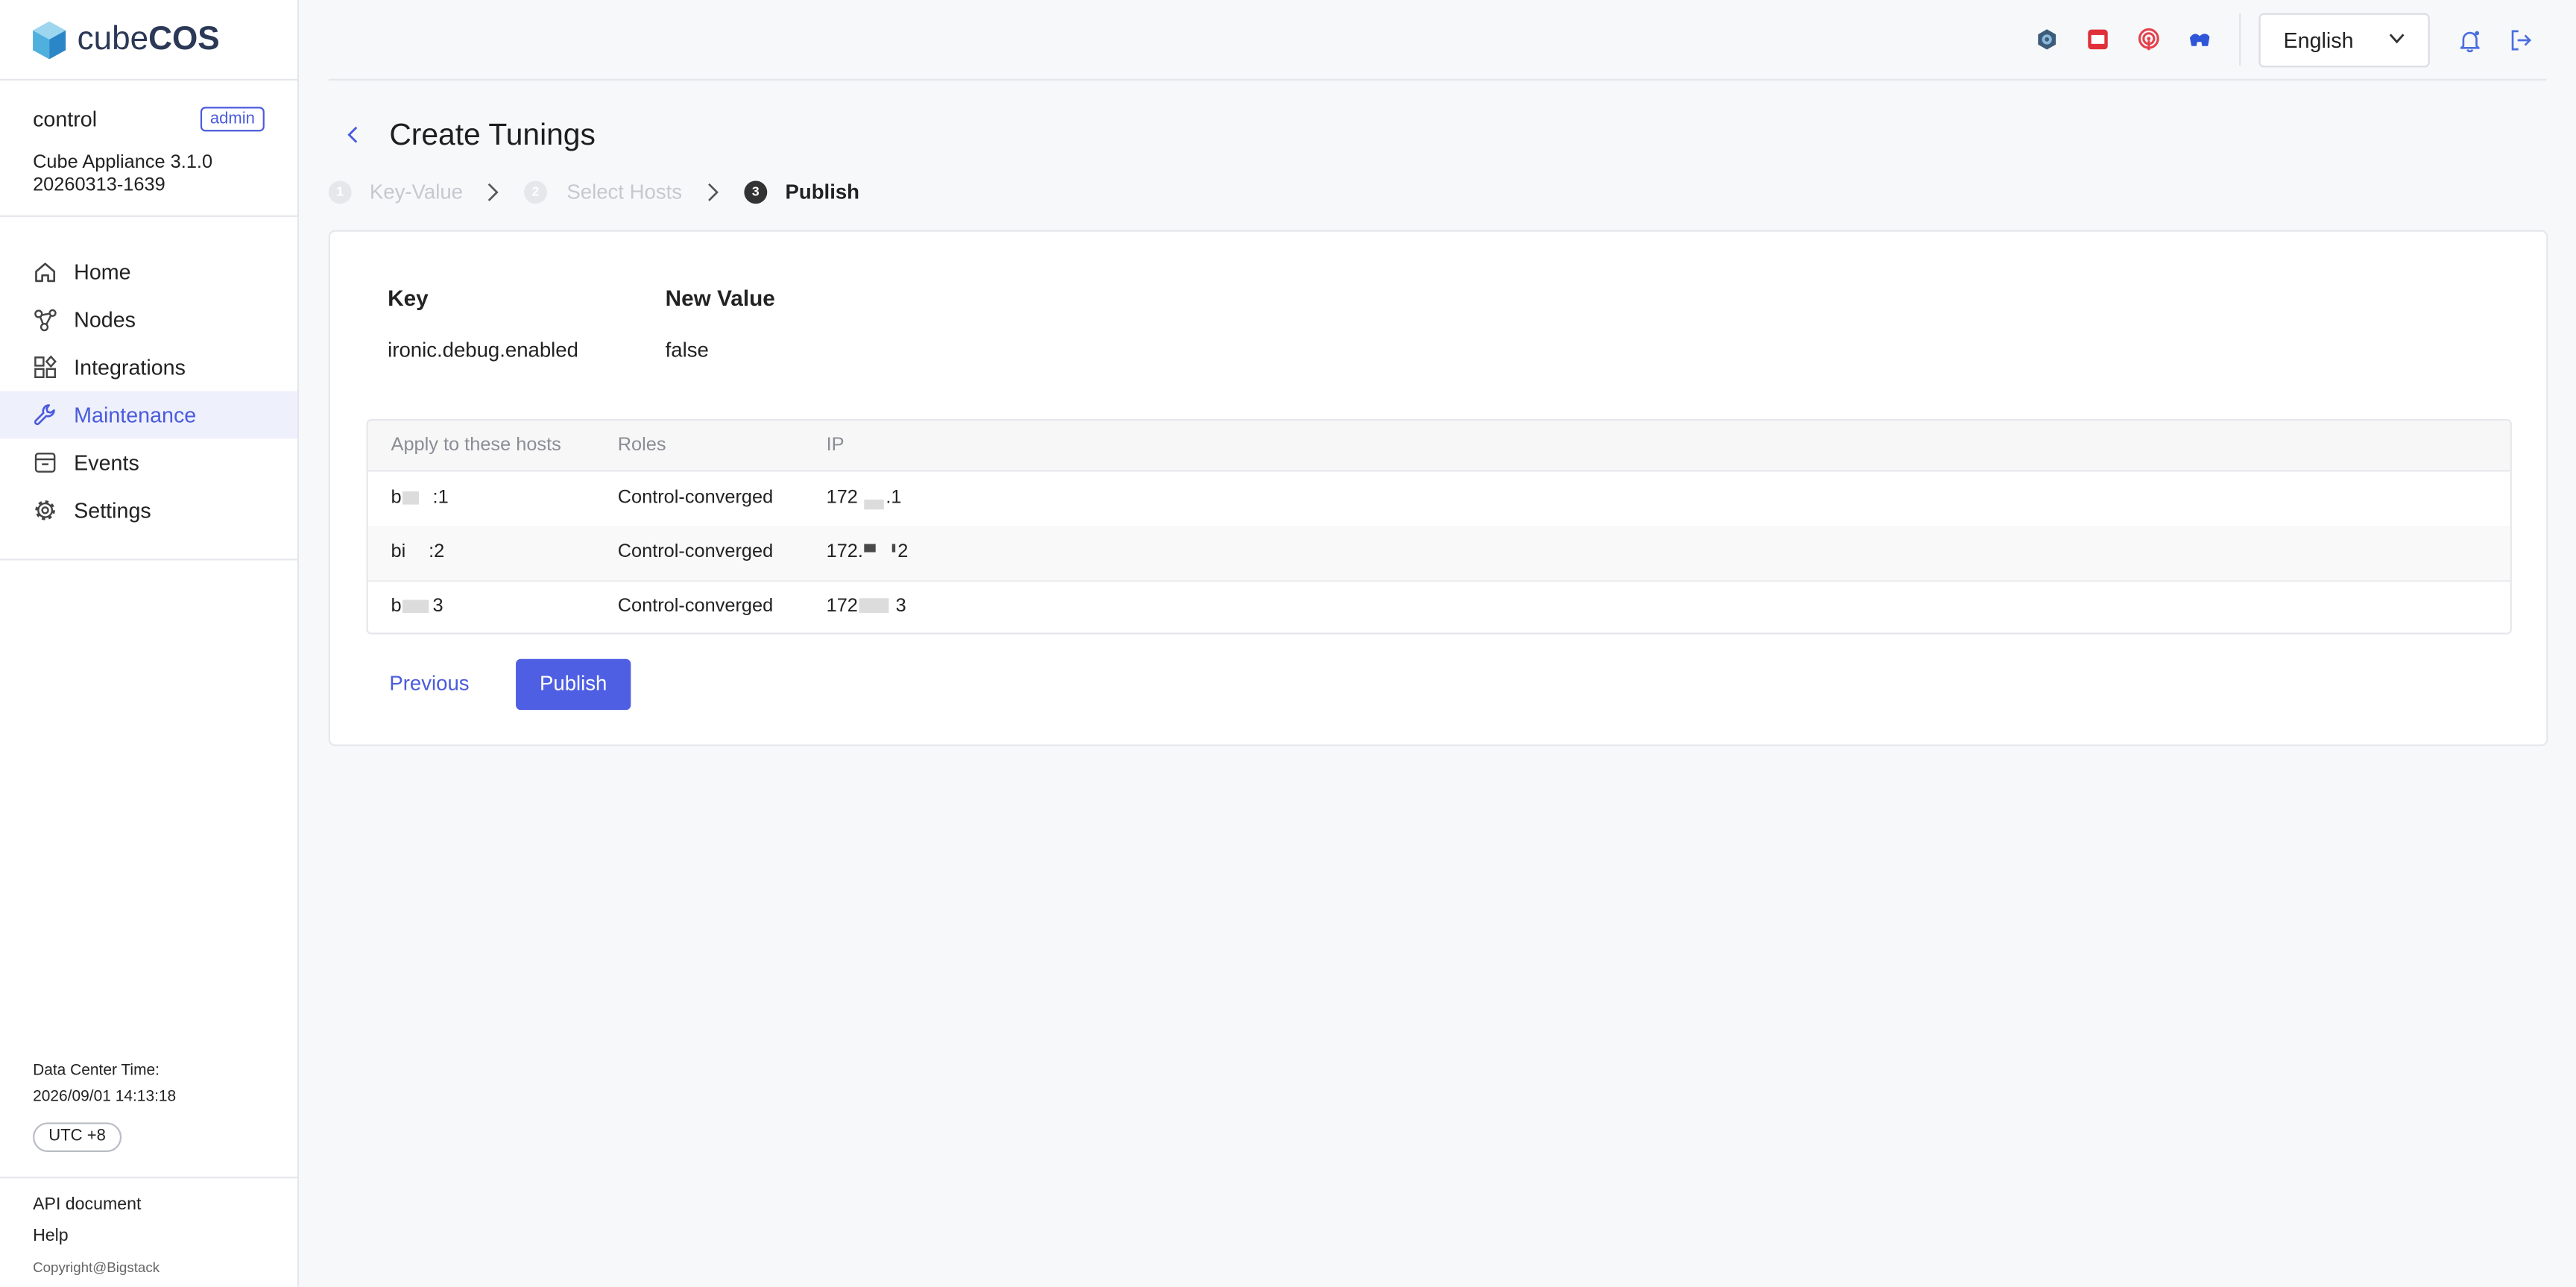  What do you see at coordinates (45, 510) in the screenshot?
I see `gear-icon` at bounding box center [45, 510].